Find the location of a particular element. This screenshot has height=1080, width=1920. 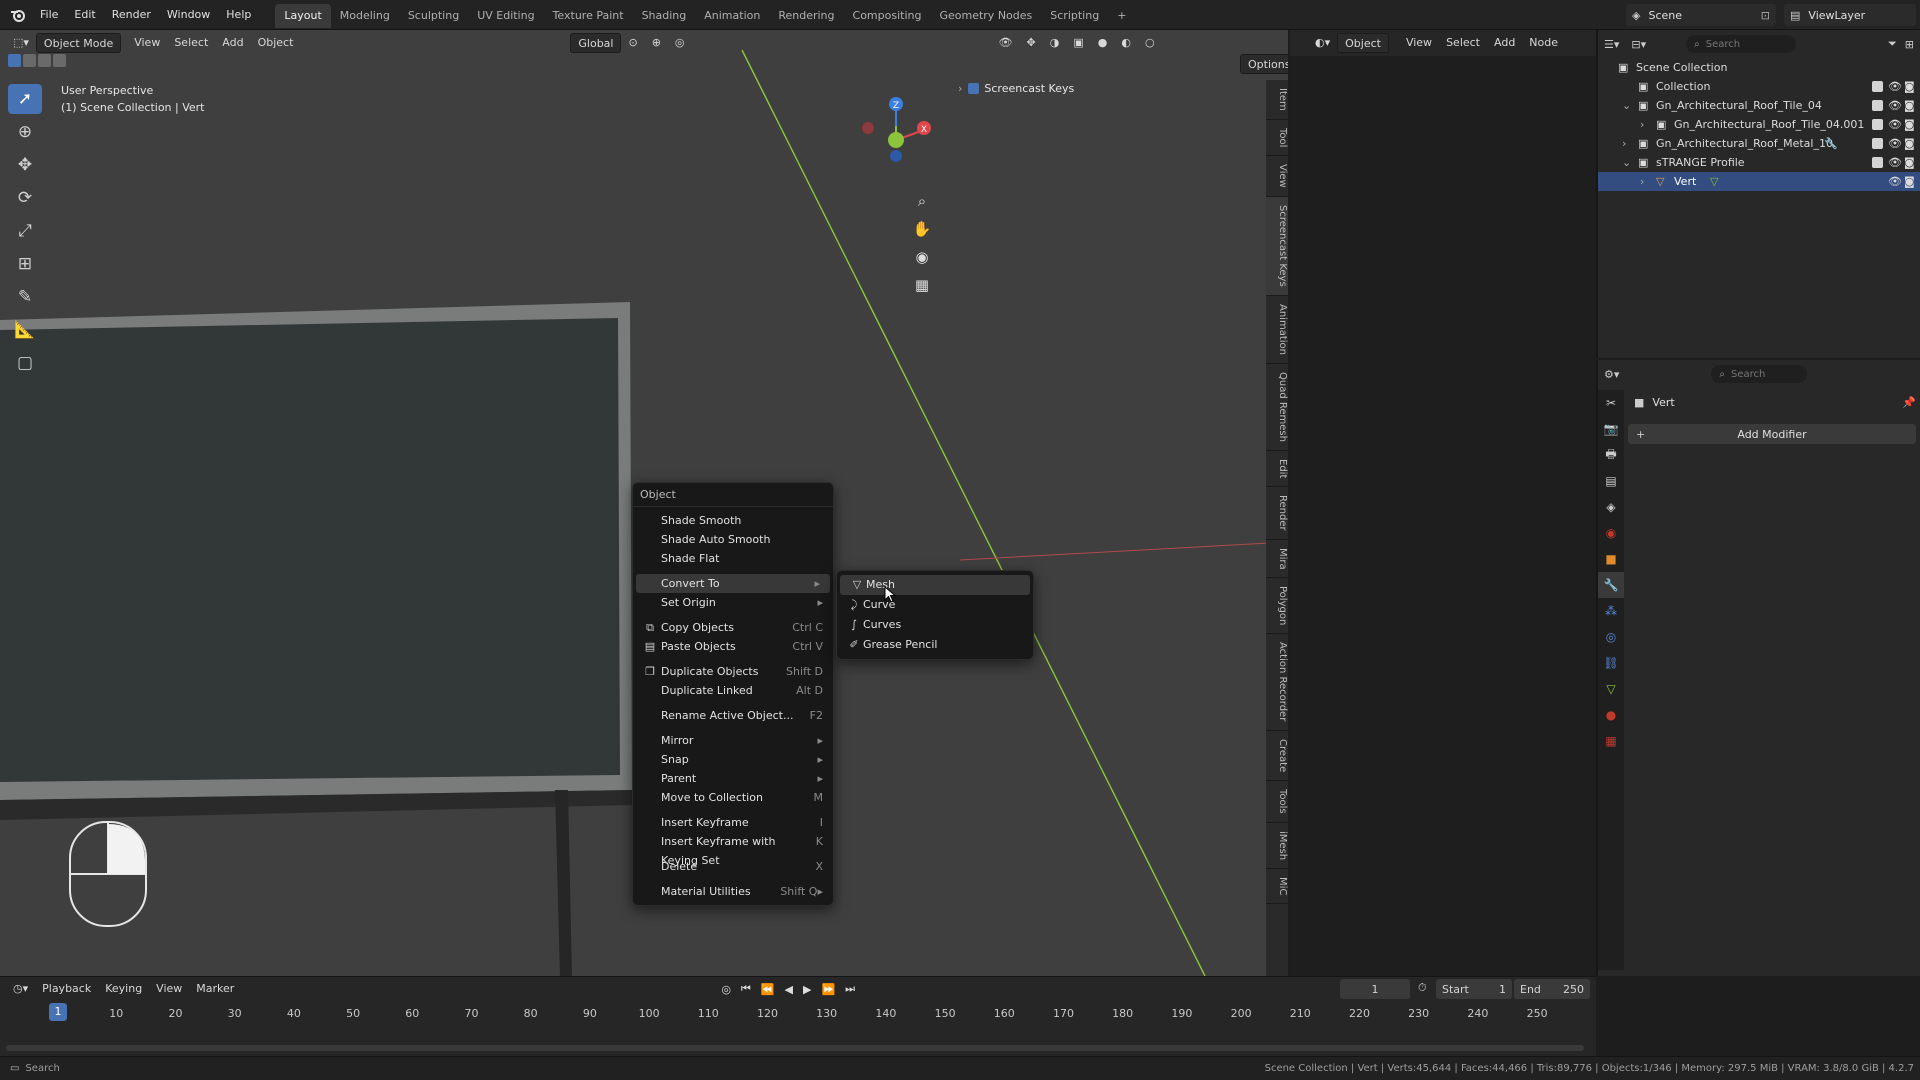

menu-item-mirror: Mirror ▸ is located at coordinates (733, 740).